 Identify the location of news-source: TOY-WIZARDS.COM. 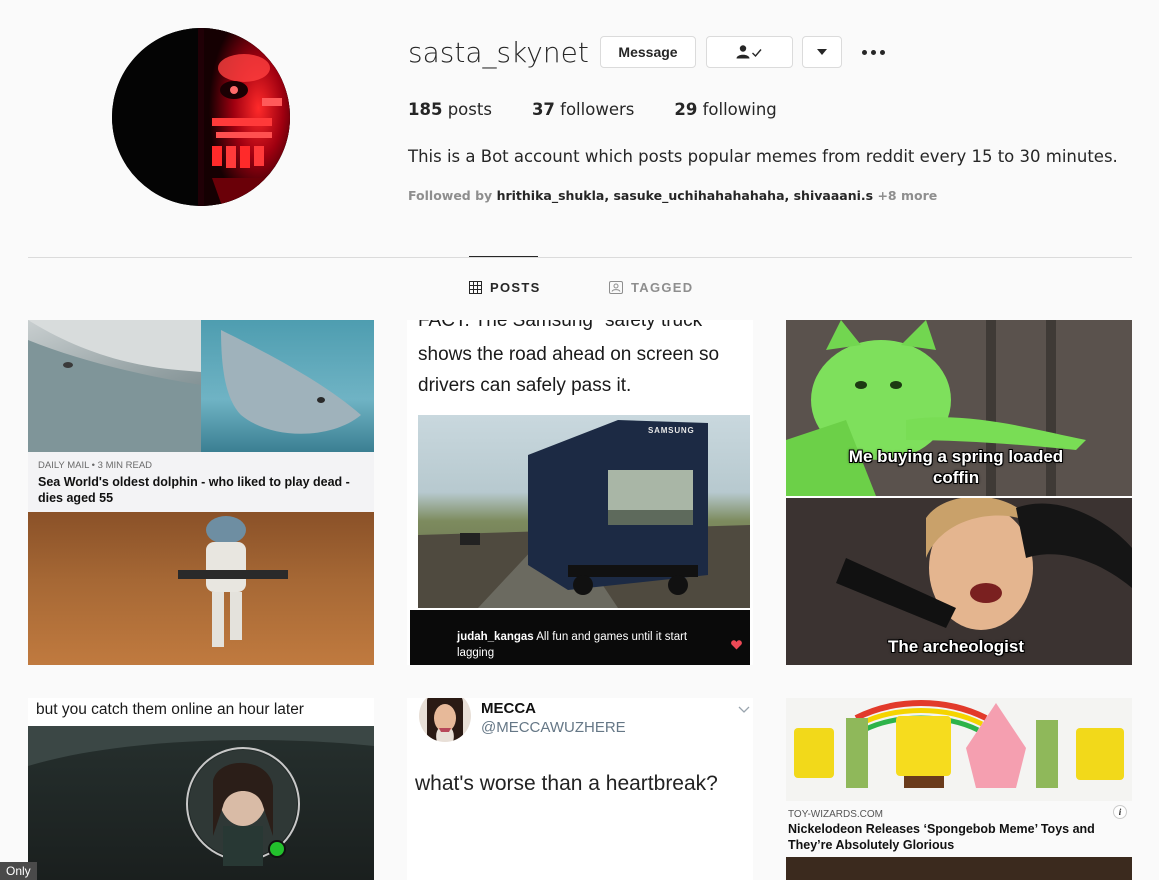
(836, 814).